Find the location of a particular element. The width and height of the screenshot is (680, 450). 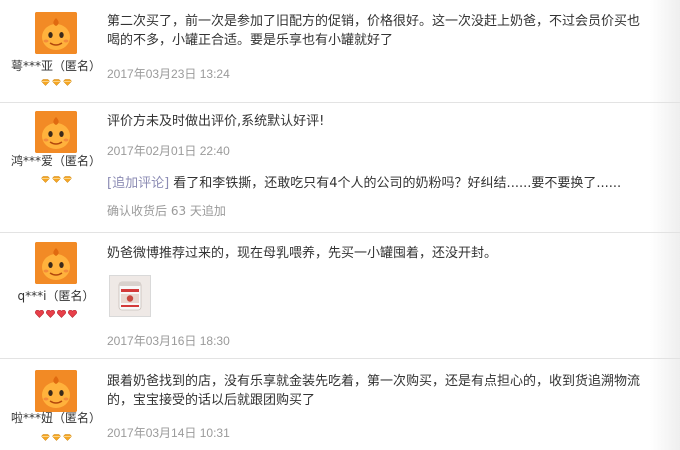

review-text-line: 的，宝宝接受的话以后就跟团购买了 is located at coordinates (211, 400).